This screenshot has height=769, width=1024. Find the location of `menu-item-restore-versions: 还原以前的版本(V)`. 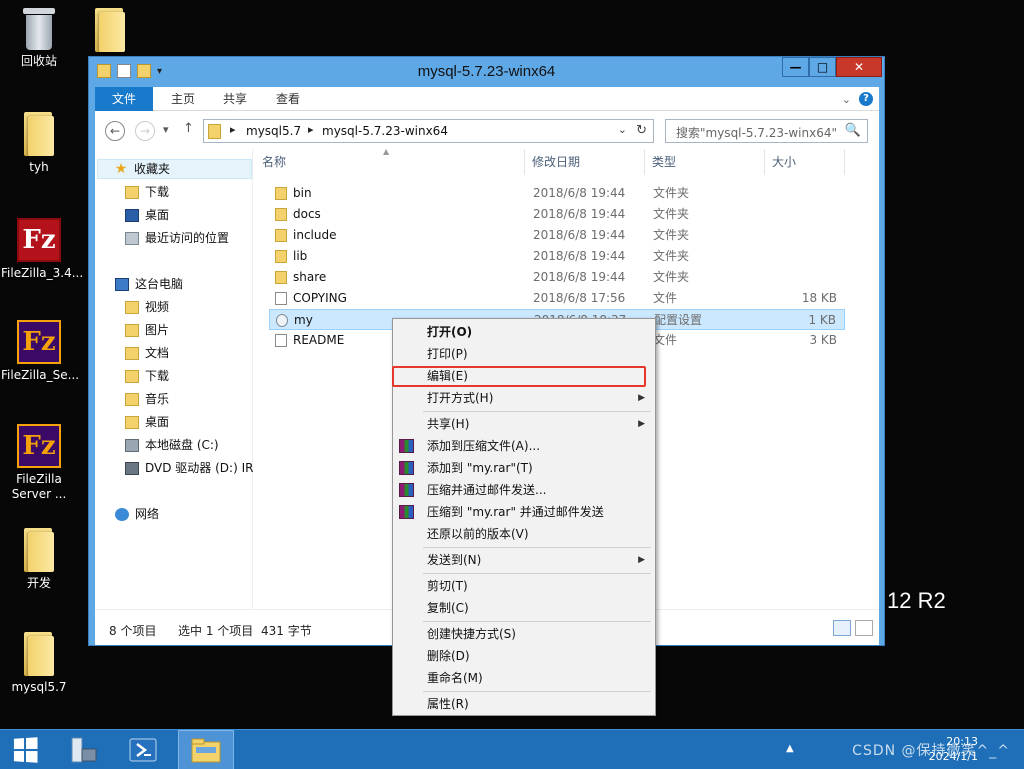

menu-item-restore-versions: 还原以前的版本(V) is located at coordinates (524, 534).